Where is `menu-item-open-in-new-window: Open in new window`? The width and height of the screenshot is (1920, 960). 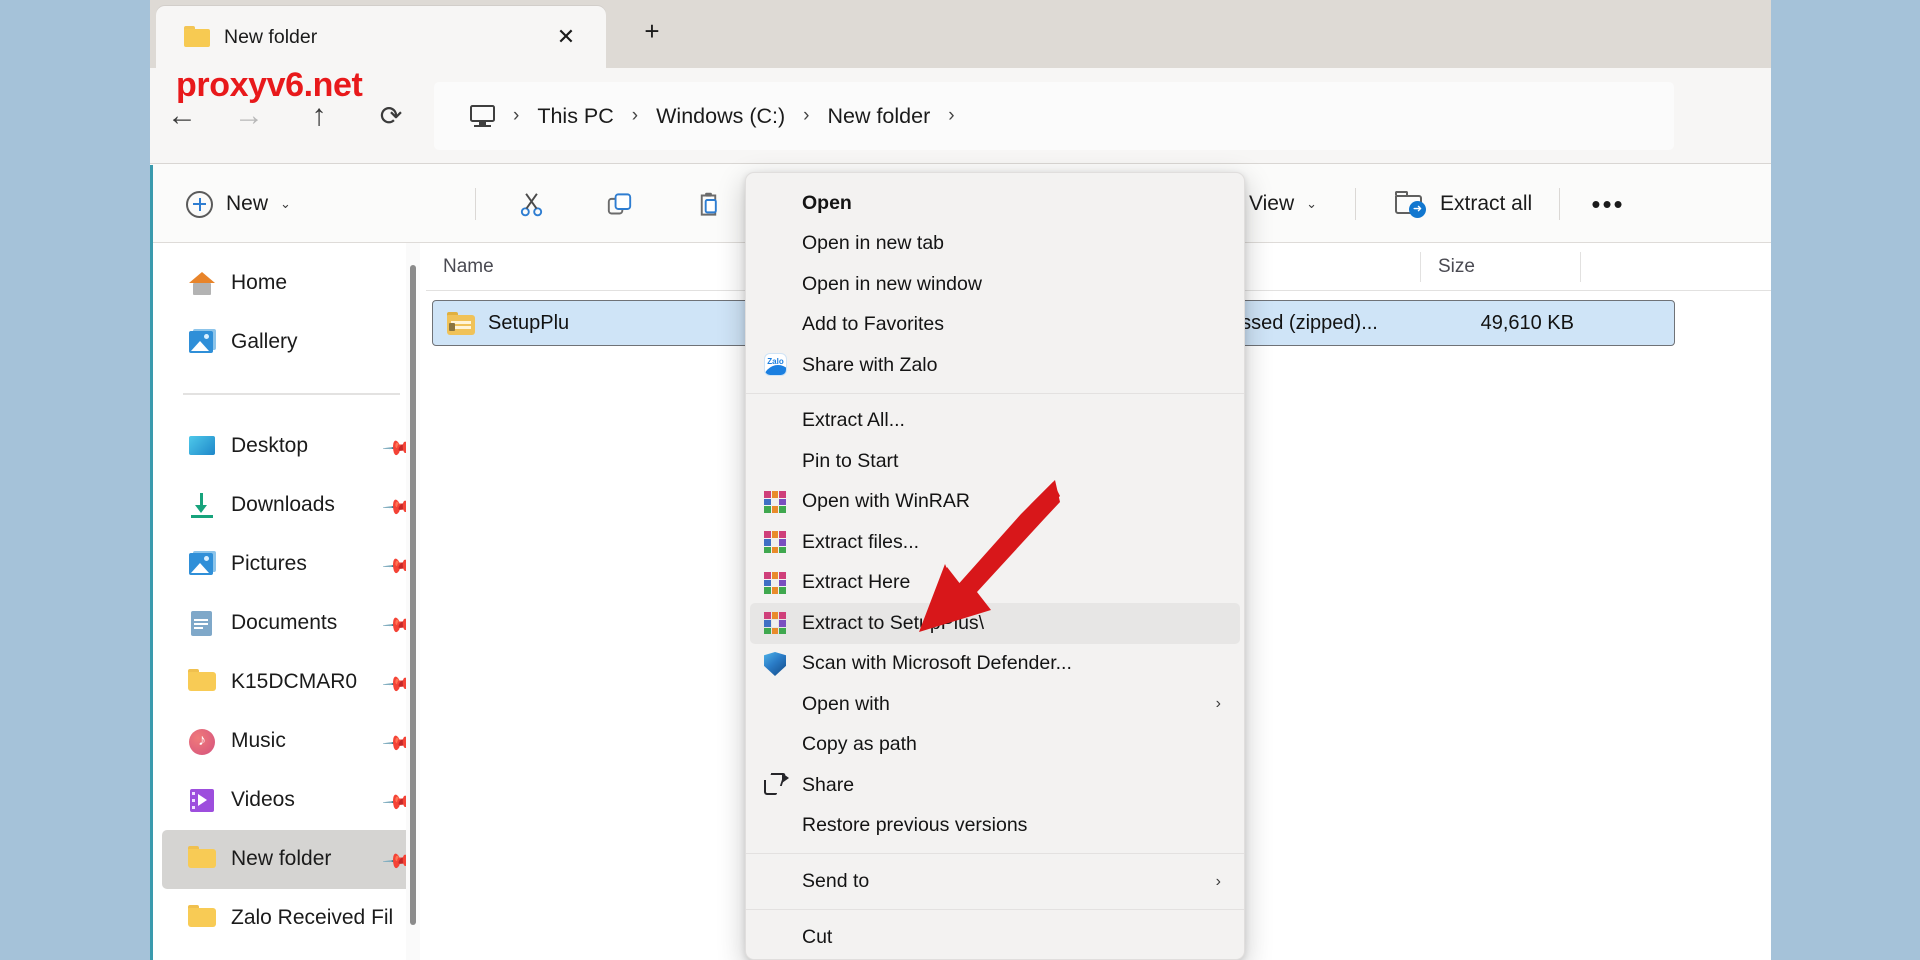 menu-item-open-in-new-window: Open in new window is located at coordinates (995, 284).